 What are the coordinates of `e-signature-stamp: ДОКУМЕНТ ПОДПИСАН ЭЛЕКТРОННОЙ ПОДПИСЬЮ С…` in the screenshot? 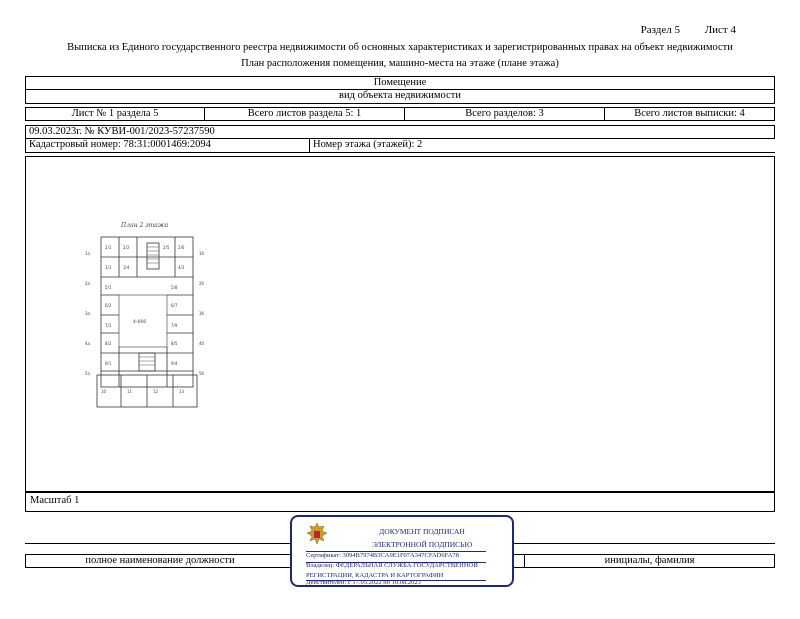 It's located at (402, 551).